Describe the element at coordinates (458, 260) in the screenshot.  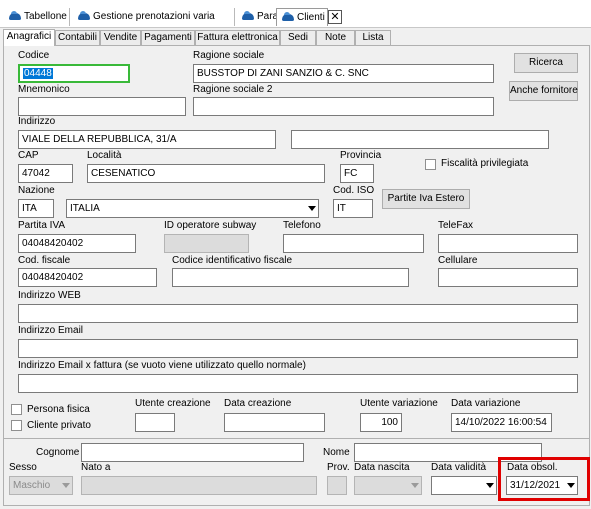
I see `cellulare-label: Cellulare` at that location.